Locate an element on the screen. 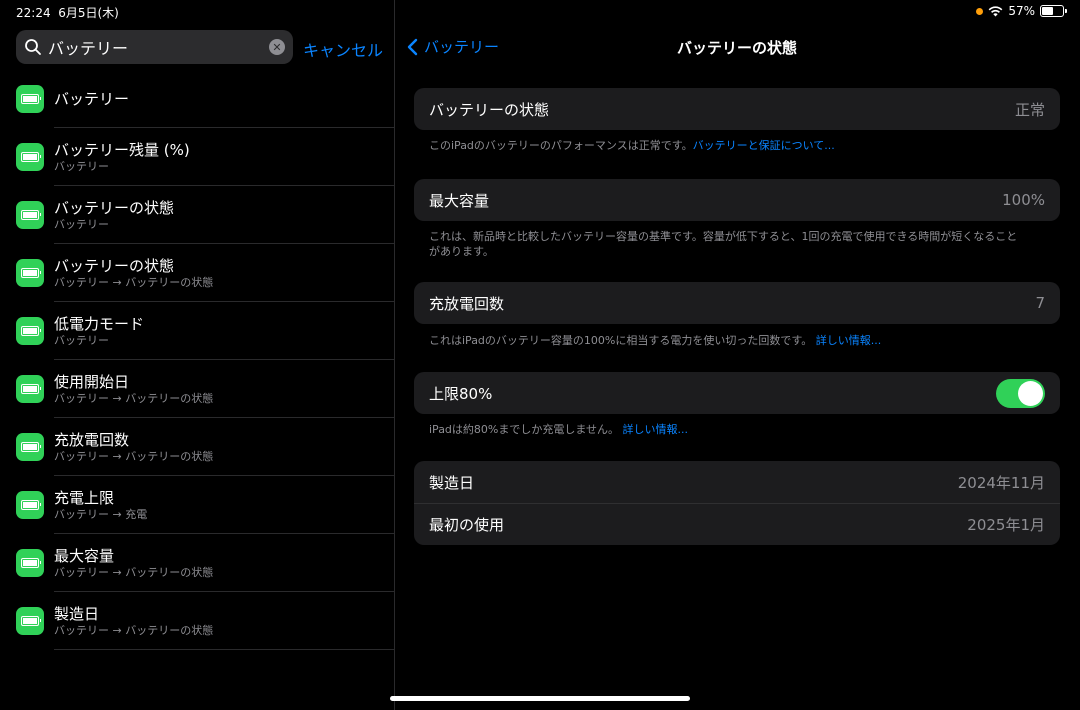 The width and height of the screenshot is (1080, 710). first-use-row: 最初の使用 2025年1月 is located at coordinates (737, 524).